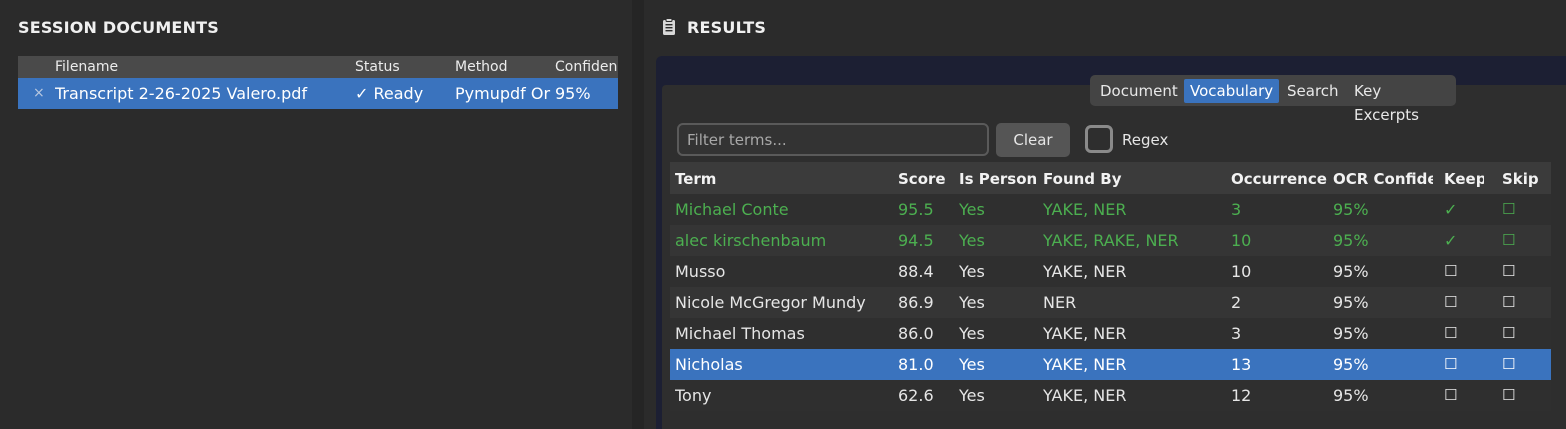 This screenshot has height=429, width=1566. Describe the element at coordinates (751, 240) in the screenshot. I see `term-cell: alec kirschenbaum` at that location.